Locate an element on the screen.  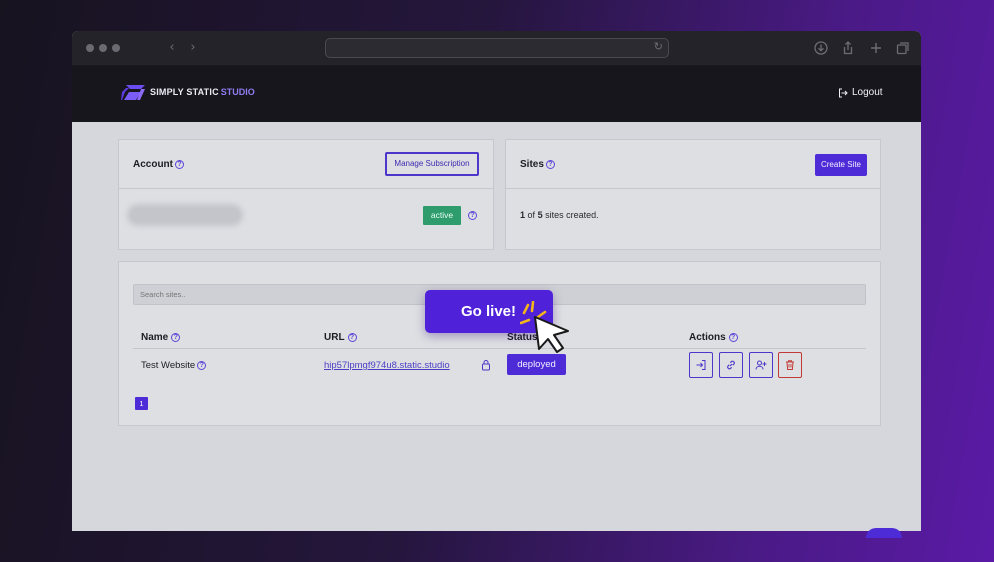
add-user-button is located at coordinates (761, 365).